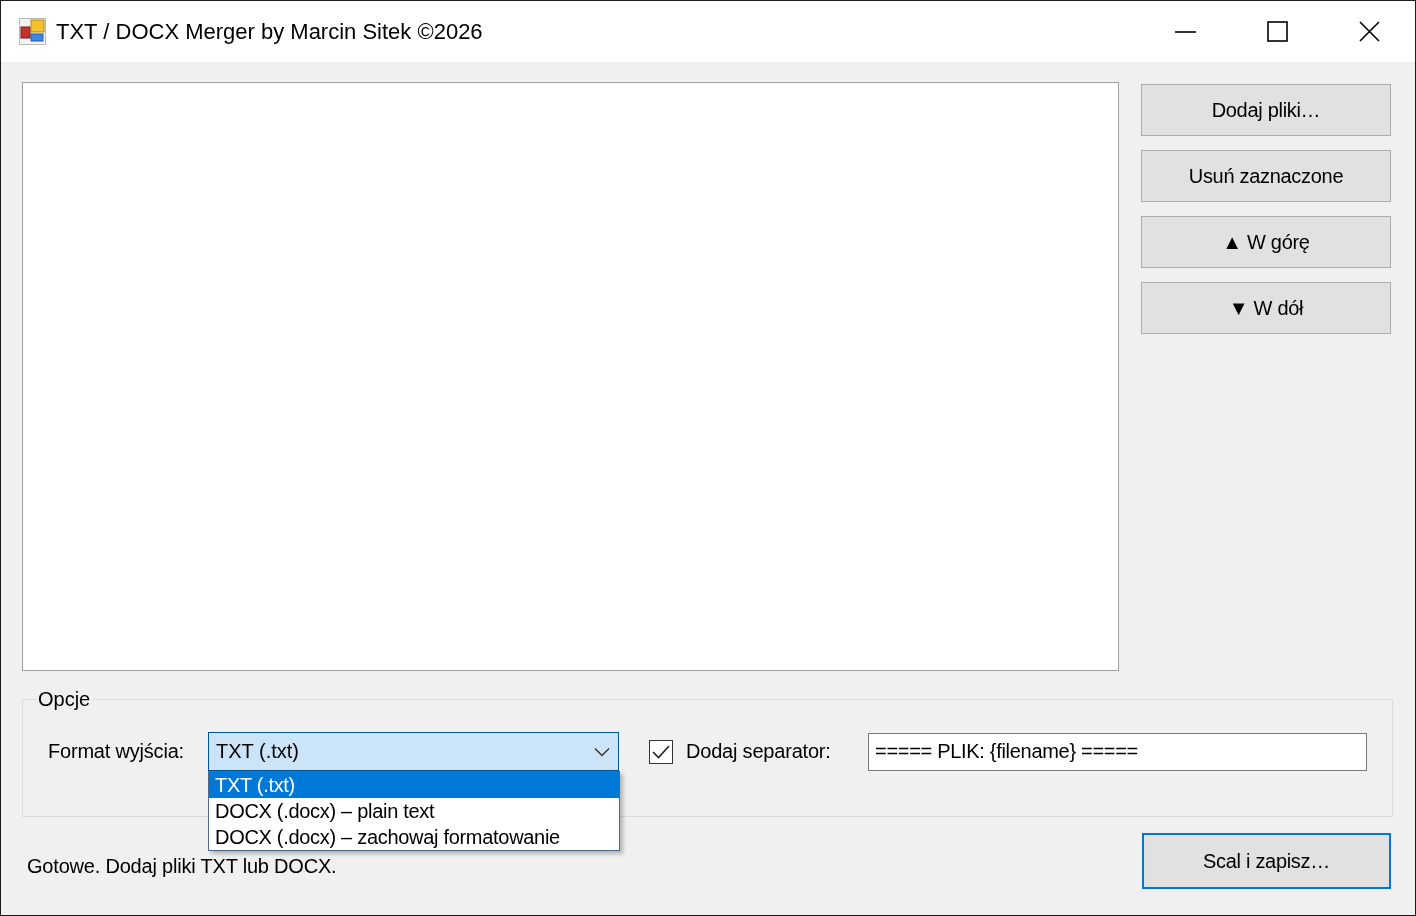 Image resolution: width=1416 pixels, height=916 pixels. What do you see at coordinates (414, 837) in the screenshot?
I see `dropdown-option: DOCX (.docx) – zachowaj formatowanie` at bounding box center [414, 837].